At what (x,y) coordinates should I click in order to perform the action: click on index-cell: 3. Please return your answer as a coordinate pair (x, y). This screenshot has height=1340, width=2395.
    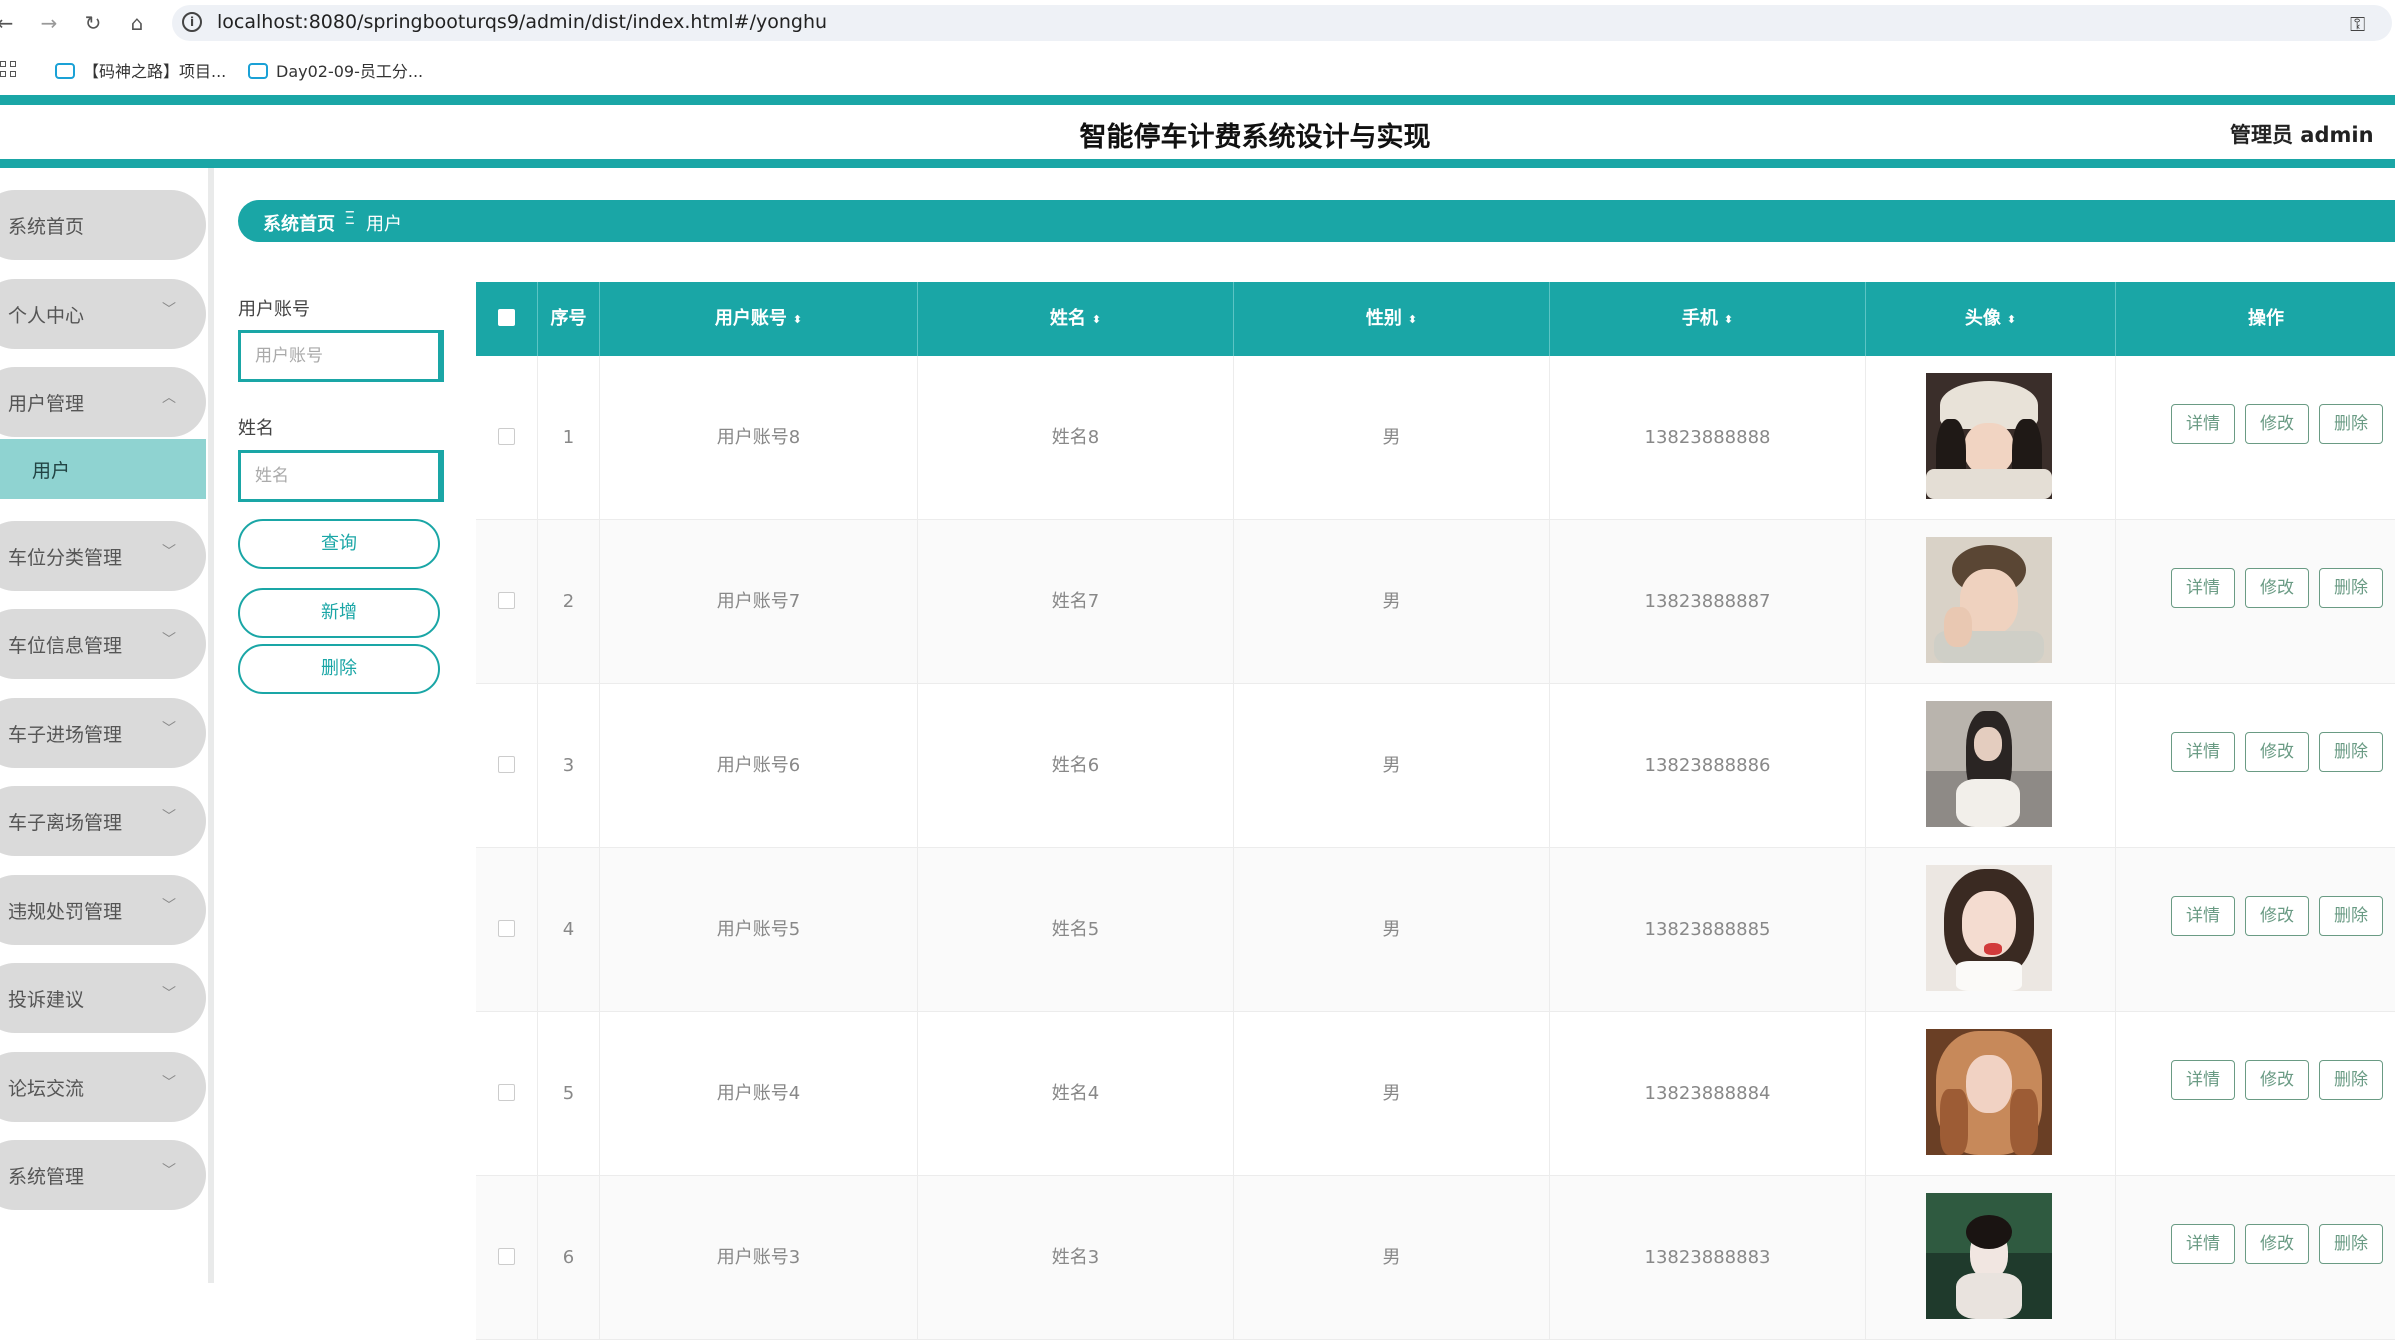
    Looking at the image, I should click on (569, 766).